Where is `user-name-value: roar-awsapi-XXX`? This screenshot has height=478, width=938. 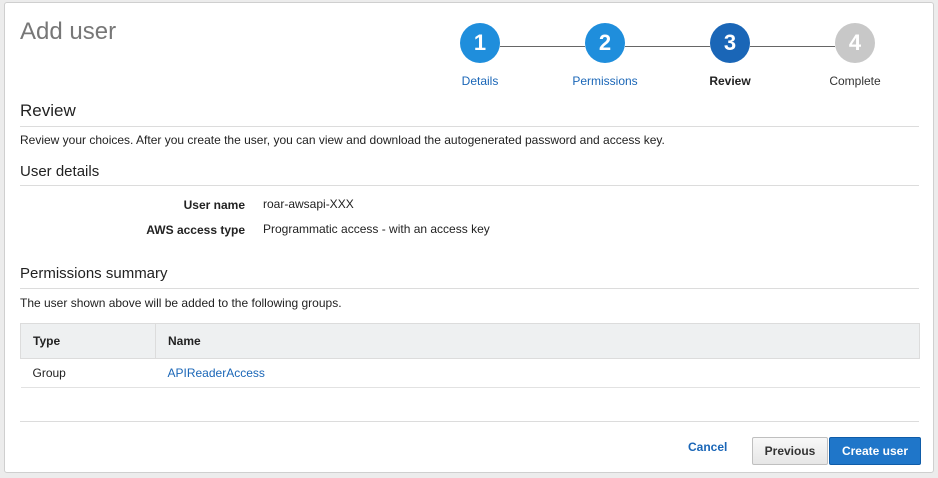
user-name-value: roar-awsapi-XXX is located at coordinates (308, 204).